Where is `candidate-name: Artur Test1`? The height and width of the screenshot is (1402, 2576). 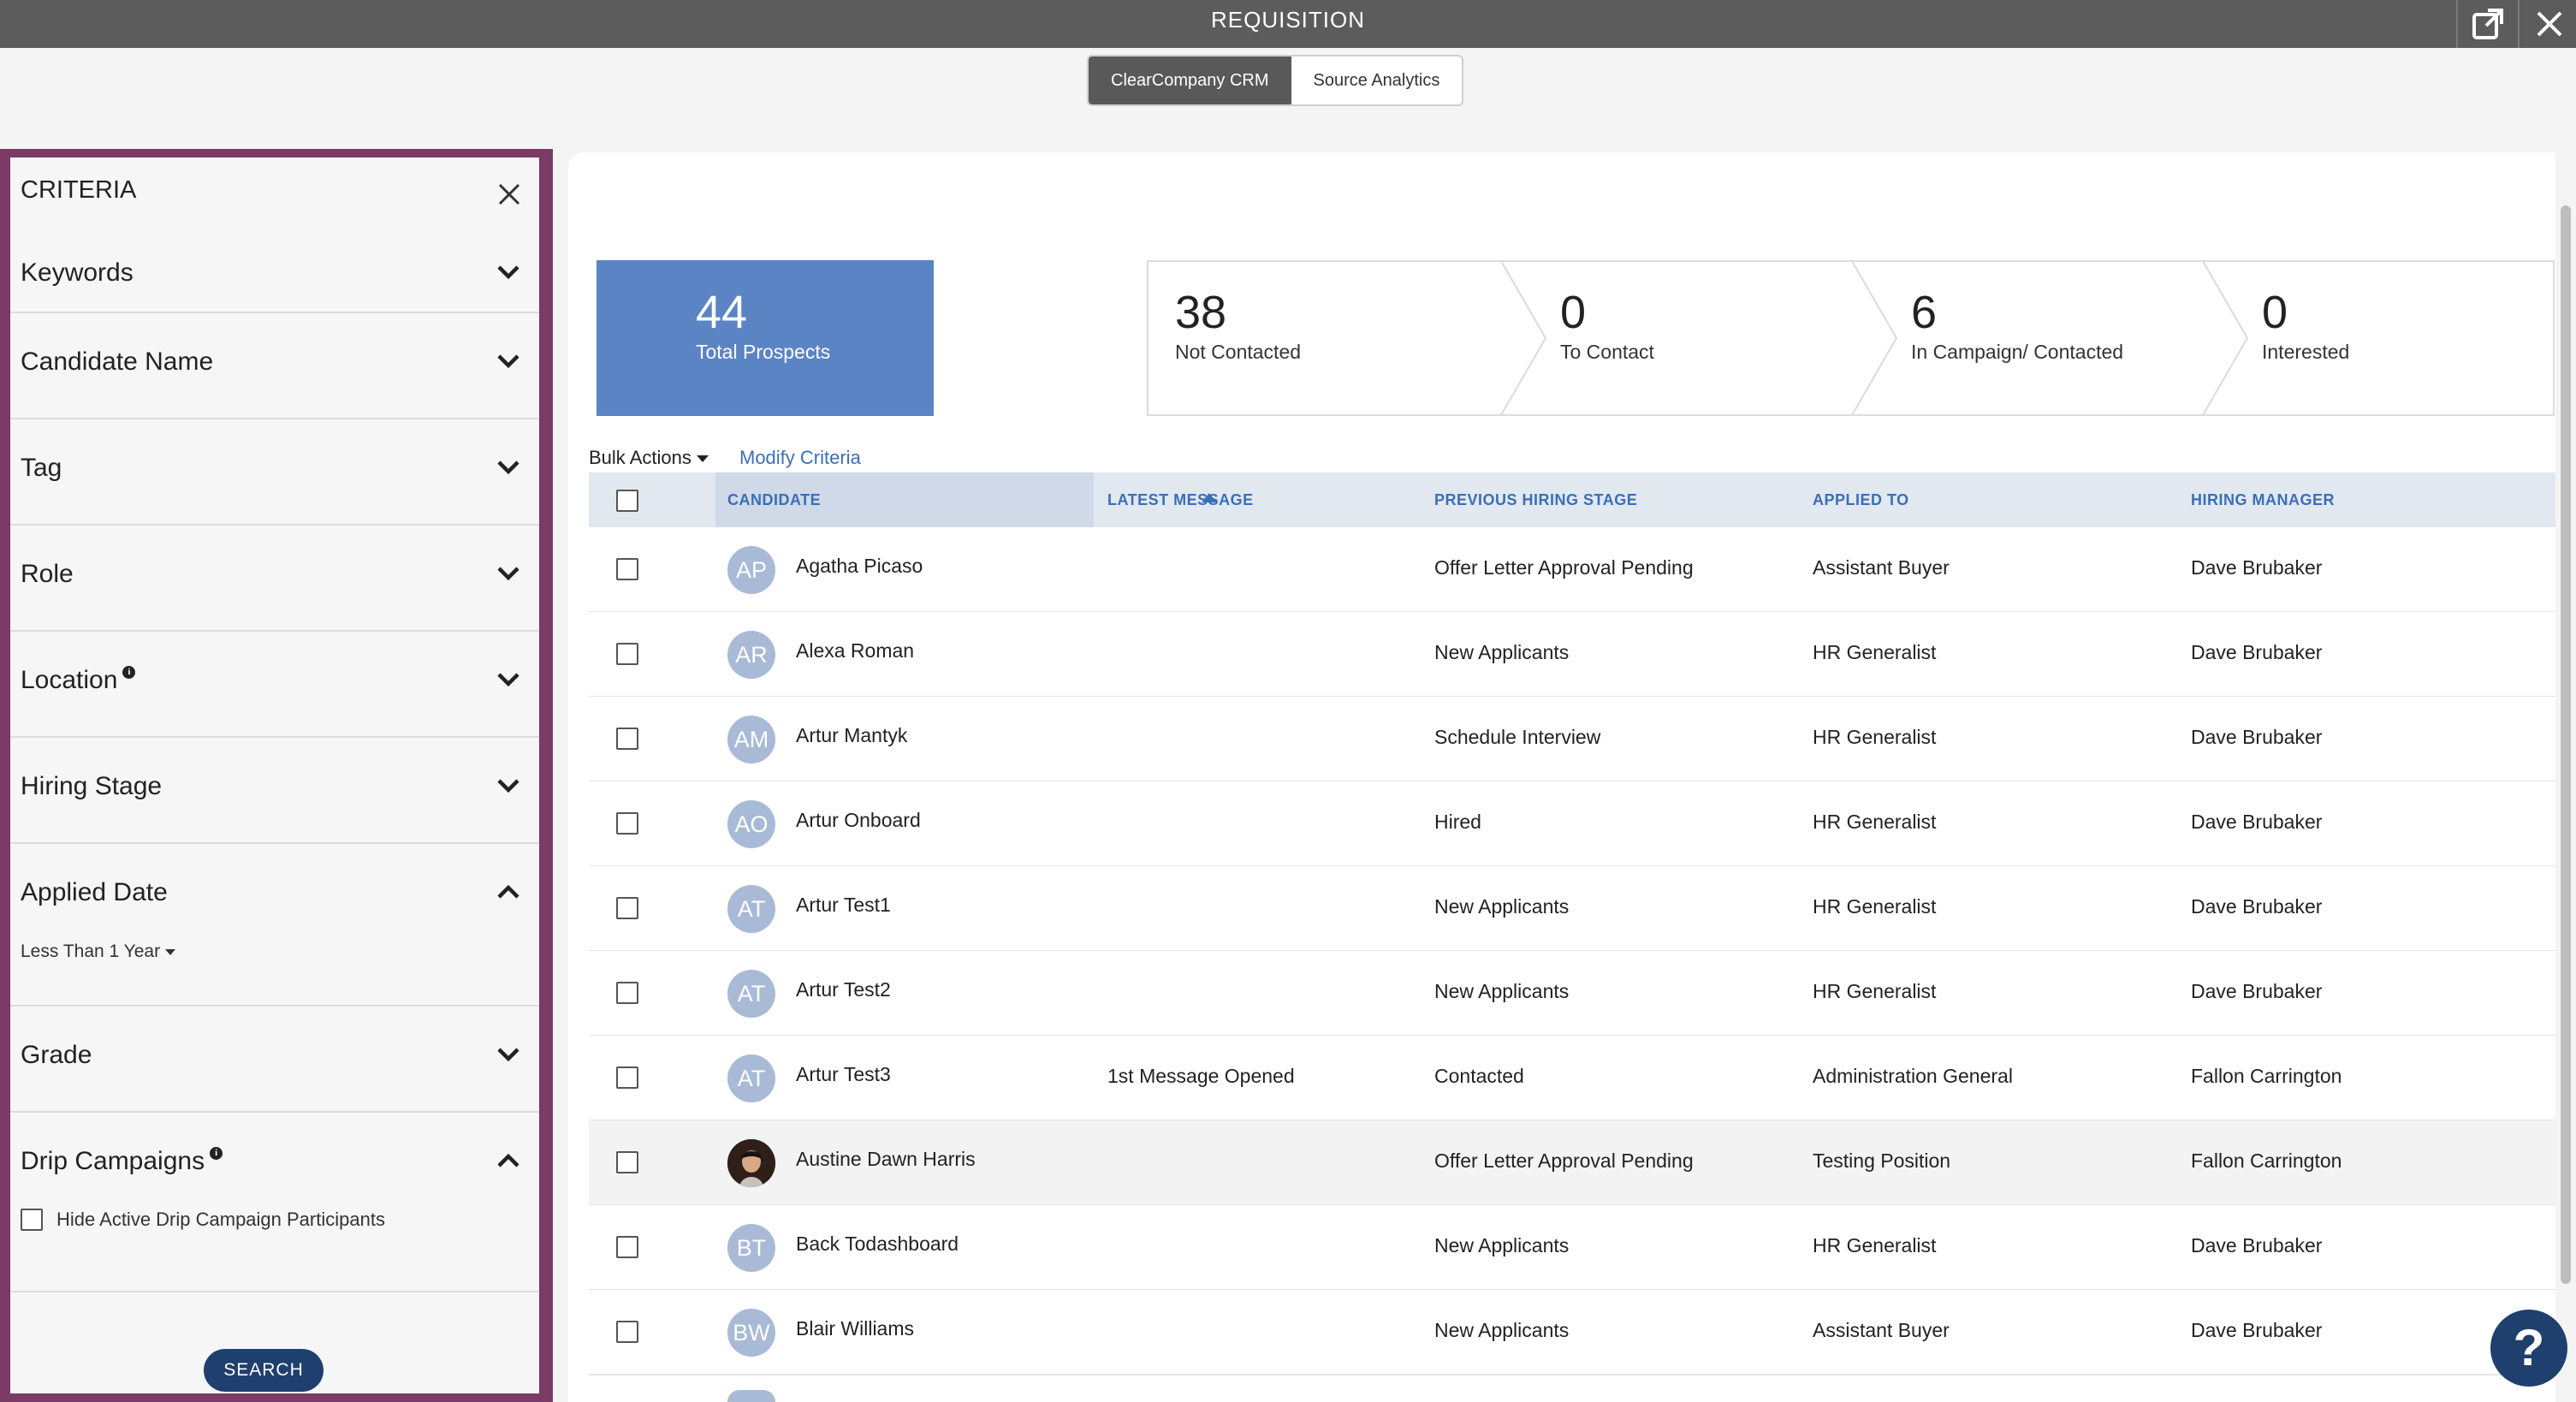 candidate-name: Artur Test1 is located at coordinates (843, 905).